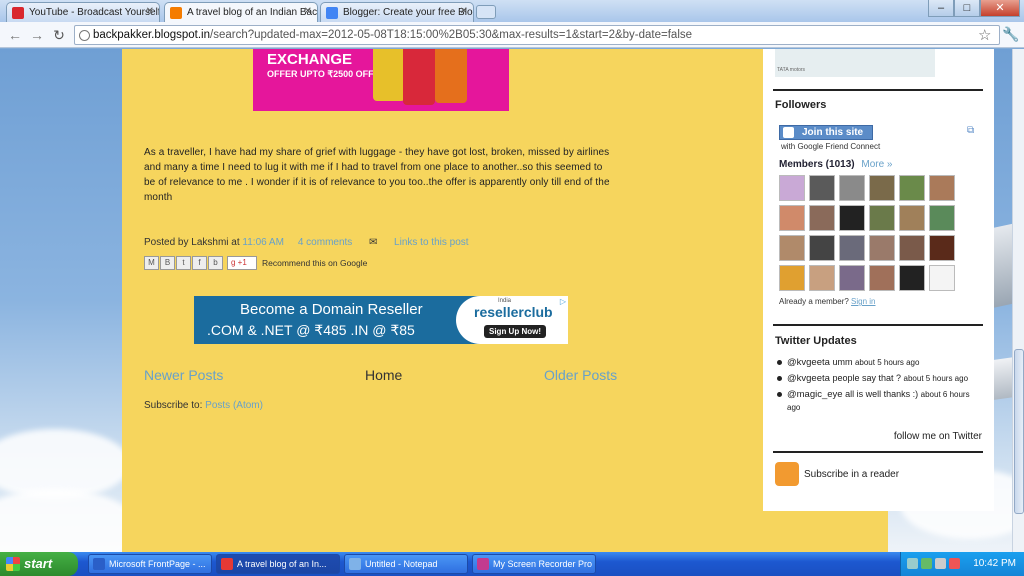 This screenshot has height=576, width=1024. Describe the element at coordinates (912, 563) in the screenshot. I see `tray-arrow-icon` at that location.